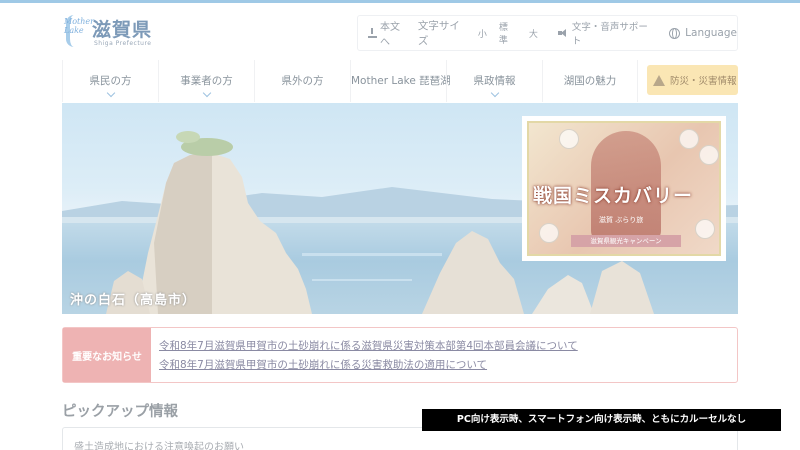 This screenshot has height=450, width=800. I want to click on disaster-info-label: 防災・災害情報, so click(703, 81).